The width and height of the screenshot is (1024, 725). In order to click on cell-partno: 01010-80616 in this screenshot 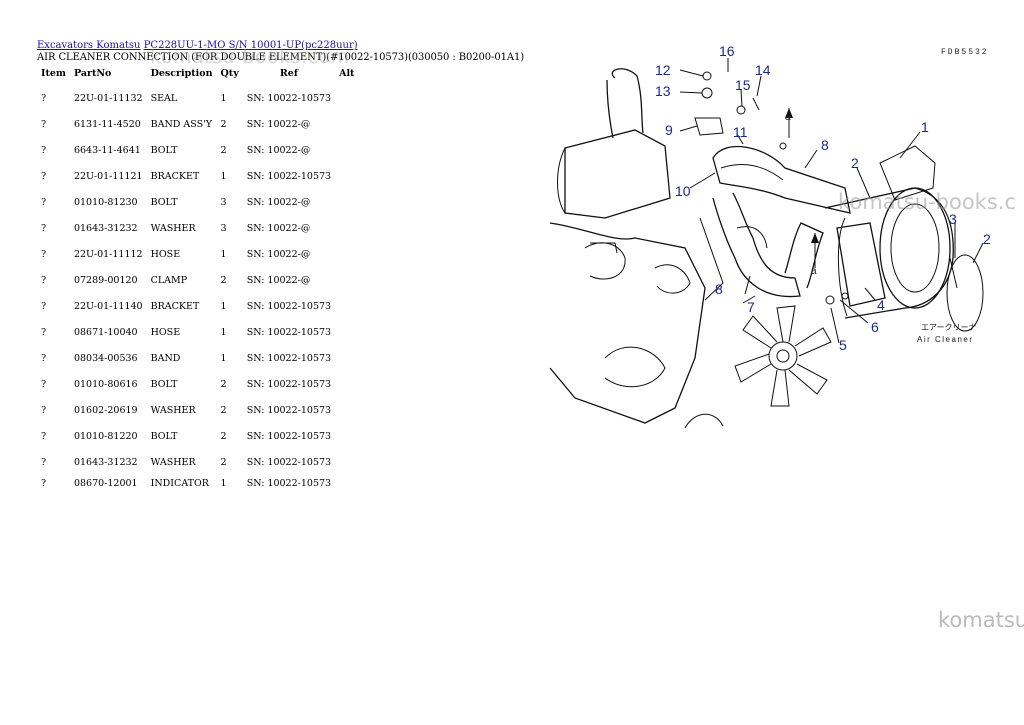, I will do `click(105, 384)`.